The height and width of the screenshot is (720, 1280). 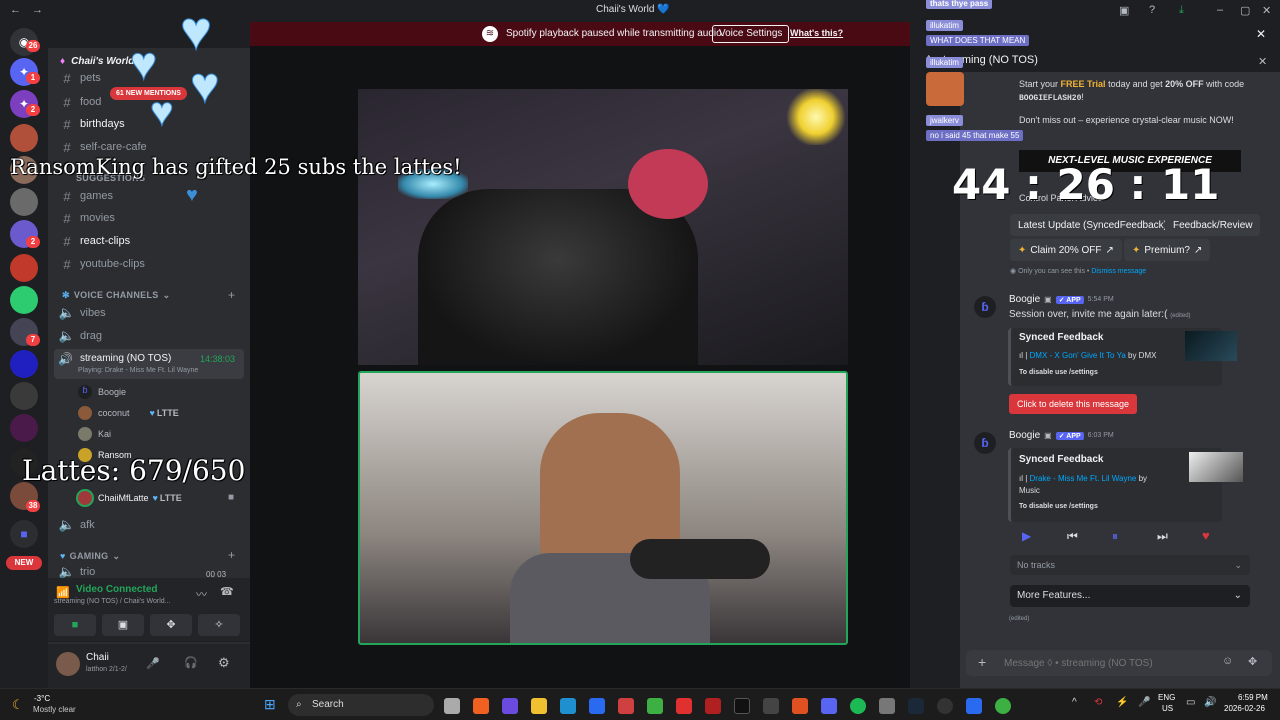 I want to click on spotify-taskbar-icon, so click(x=858, y=706).